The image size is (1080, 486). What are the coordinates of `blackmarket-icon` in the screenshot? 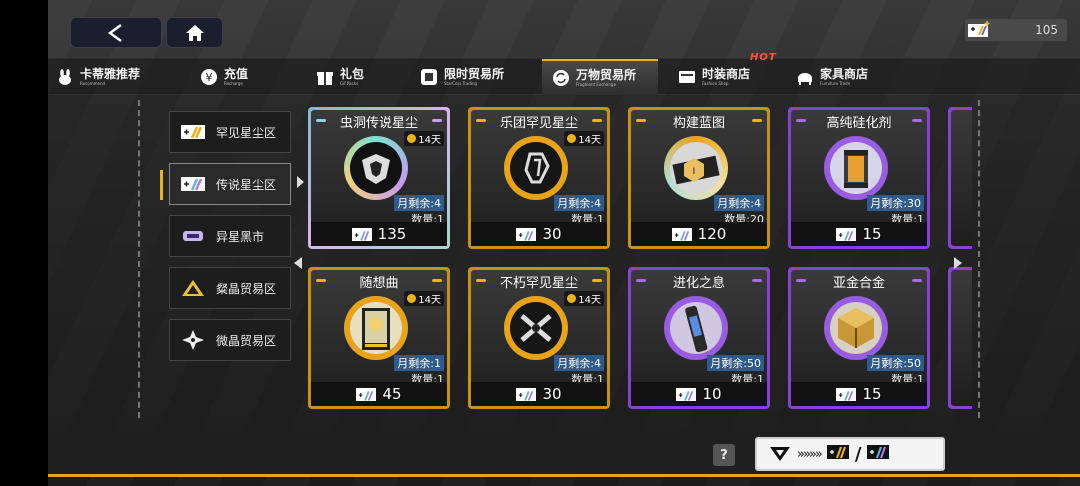 It's located at (193, 236).